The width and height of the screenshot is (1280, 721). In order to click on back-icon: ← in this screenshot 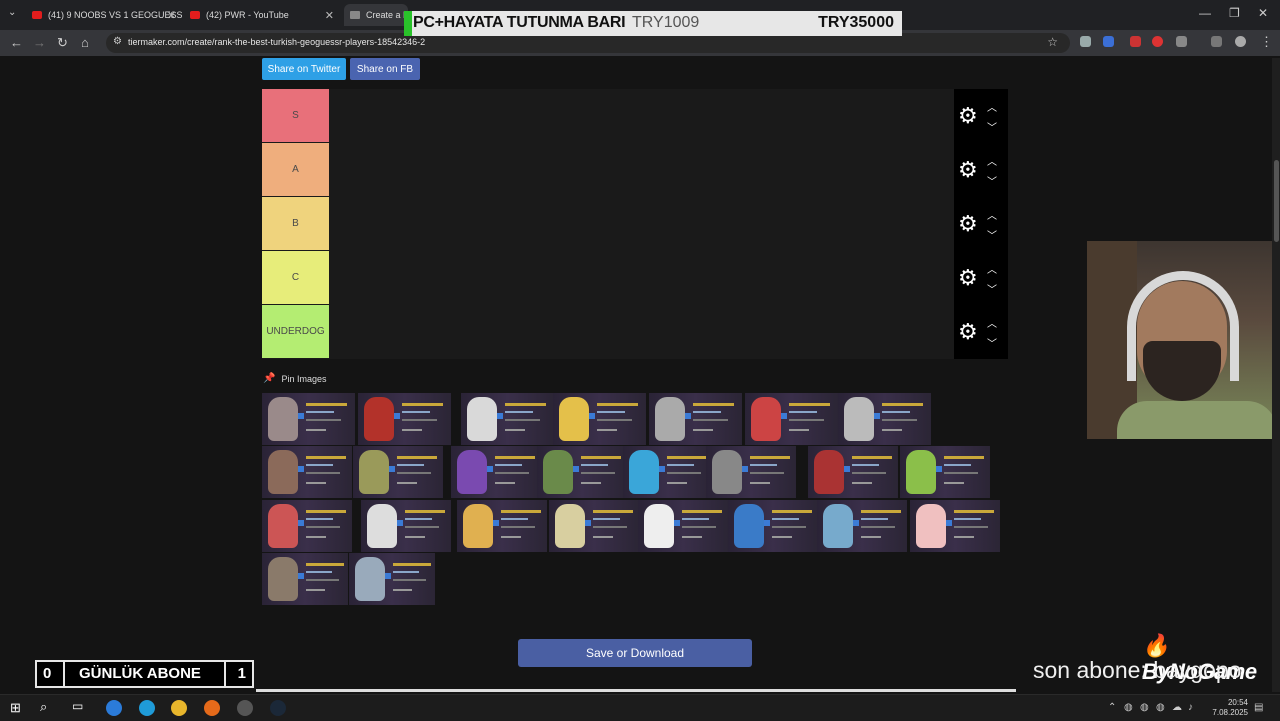, I will do `click(16, 42)`.